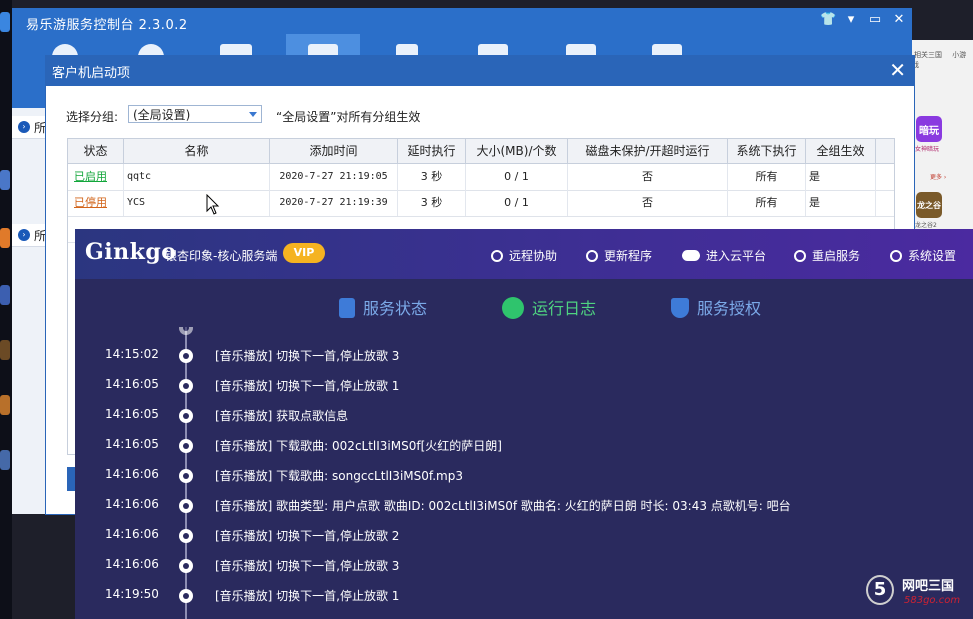 The width and height of the screenshot is (973, 619). Describe the element at coordinates (334, 177) in the screenshot. I see `time-cell: 2020-7-27 21:19:05` at that location.